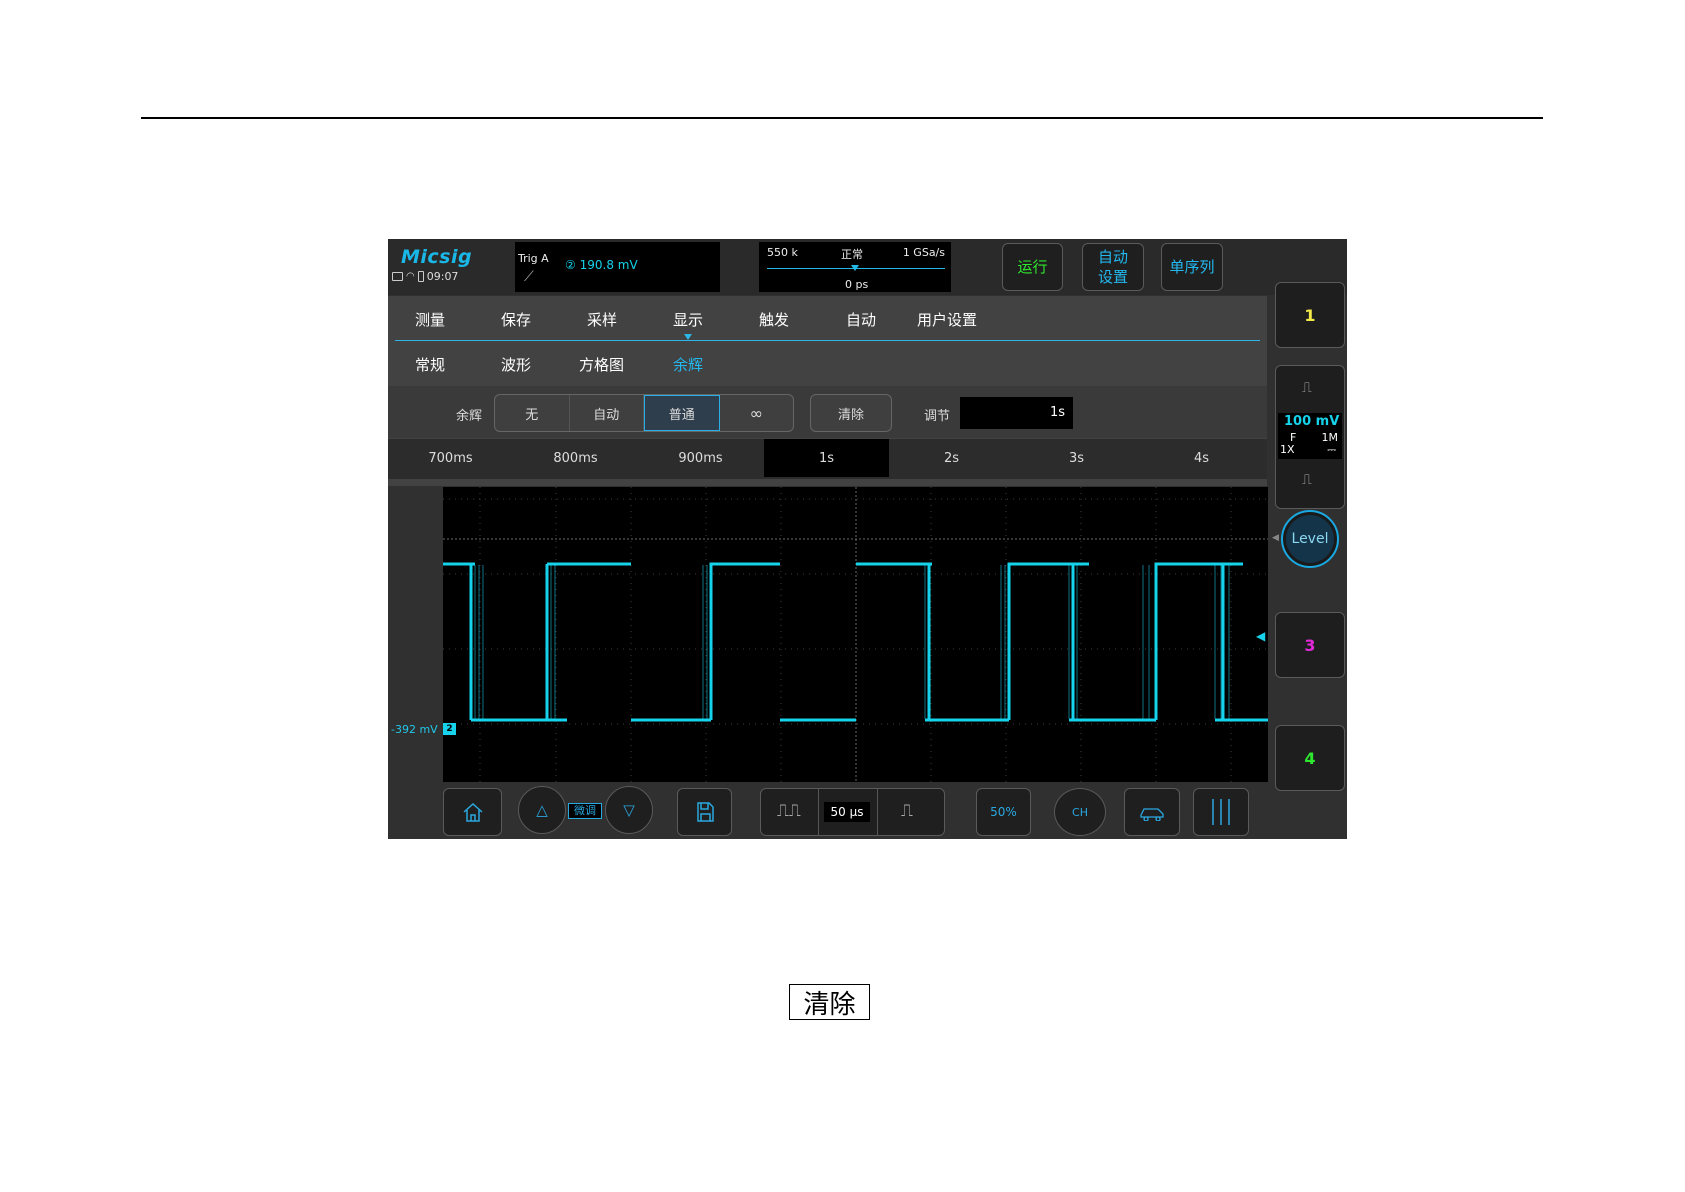  I want to click on persistence-label: 余辉, so click(469, 416).